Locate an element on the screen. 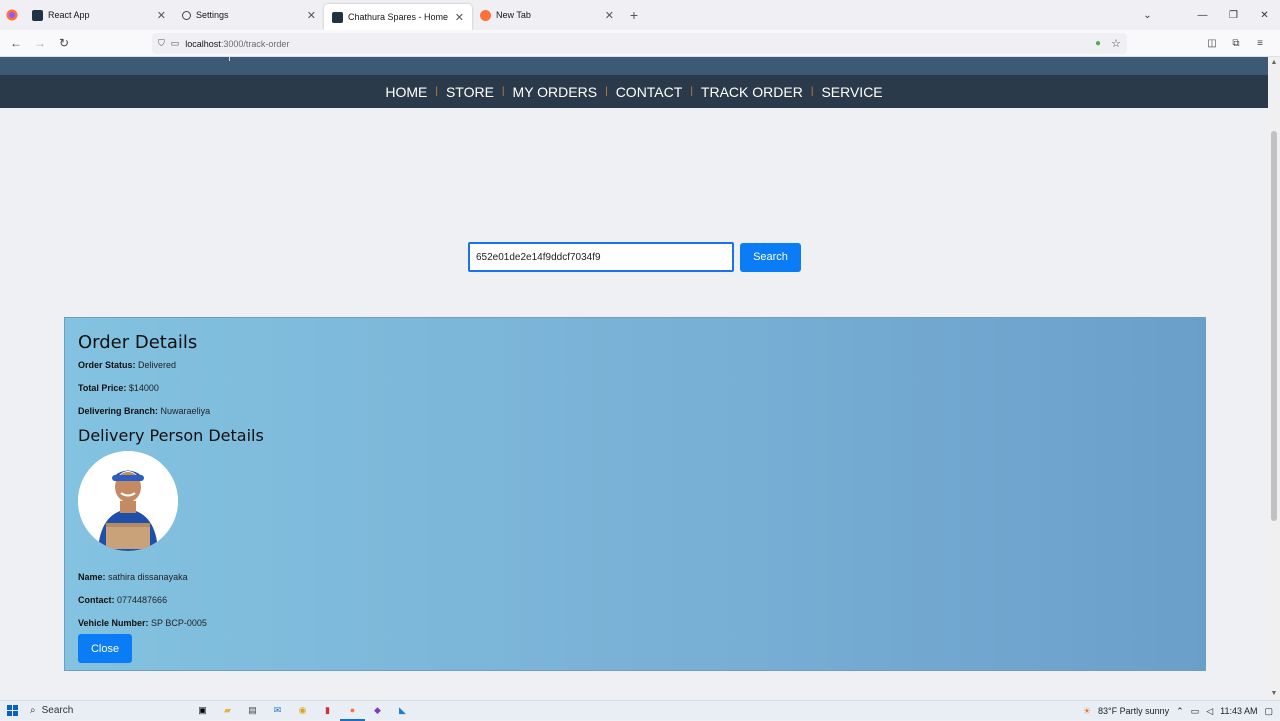 This screenshot has height=721, width=1280. scroll-up-icon: ▲ is located at coordinates (1274, 63).